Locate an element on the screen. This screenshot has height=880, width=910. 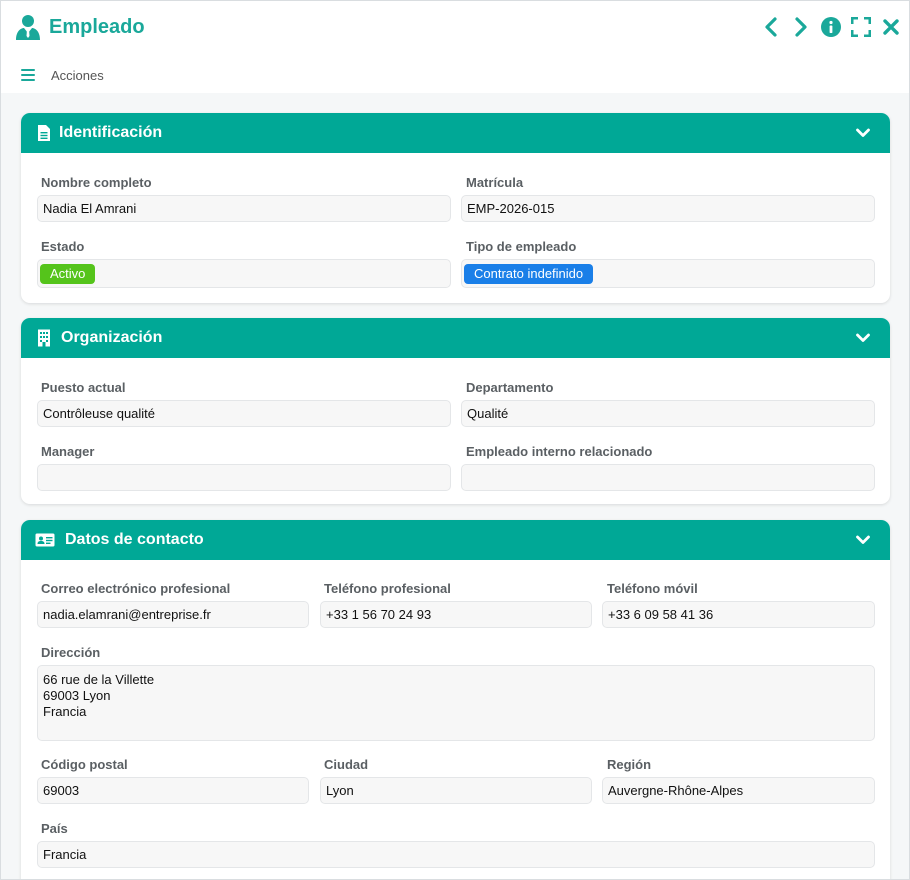
field-label-tel-prof: Teléfono profesional is located at coordinates (387, 588).